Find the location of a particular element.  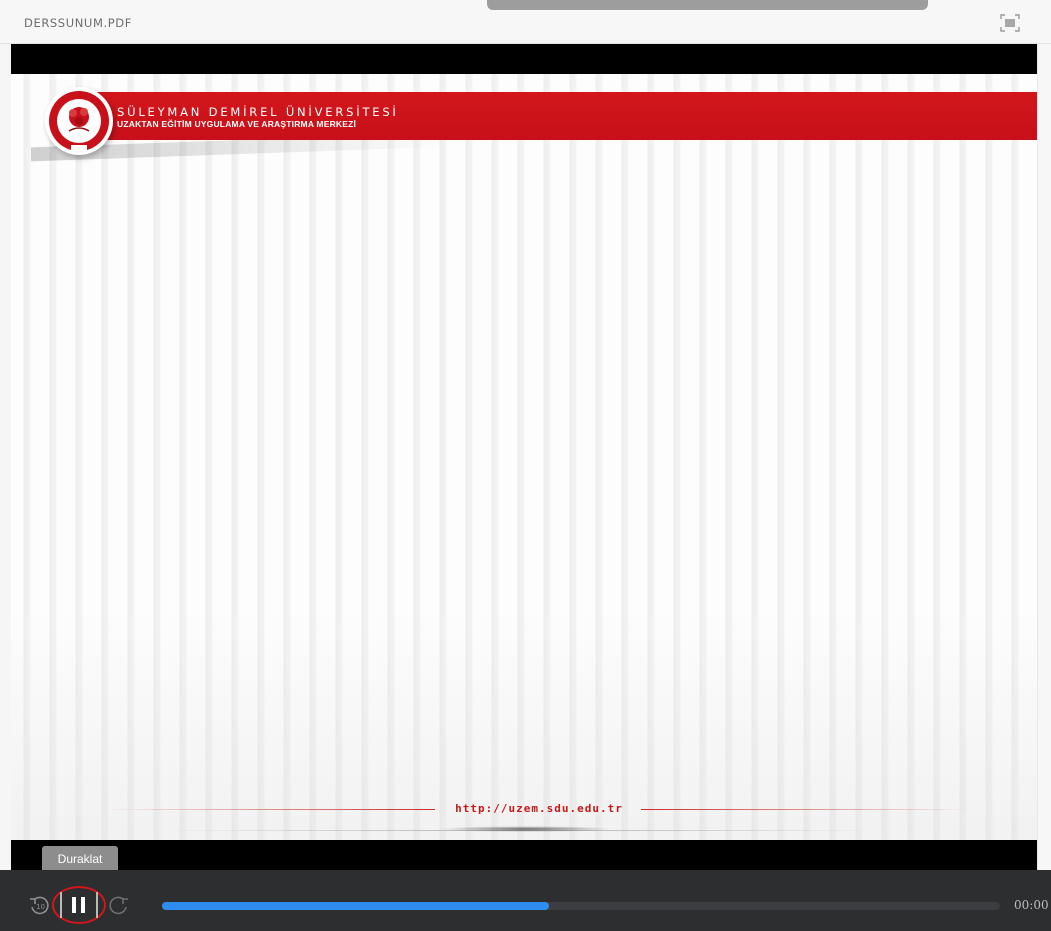

scrollbar-thumb is located at coordinates (707, 5).